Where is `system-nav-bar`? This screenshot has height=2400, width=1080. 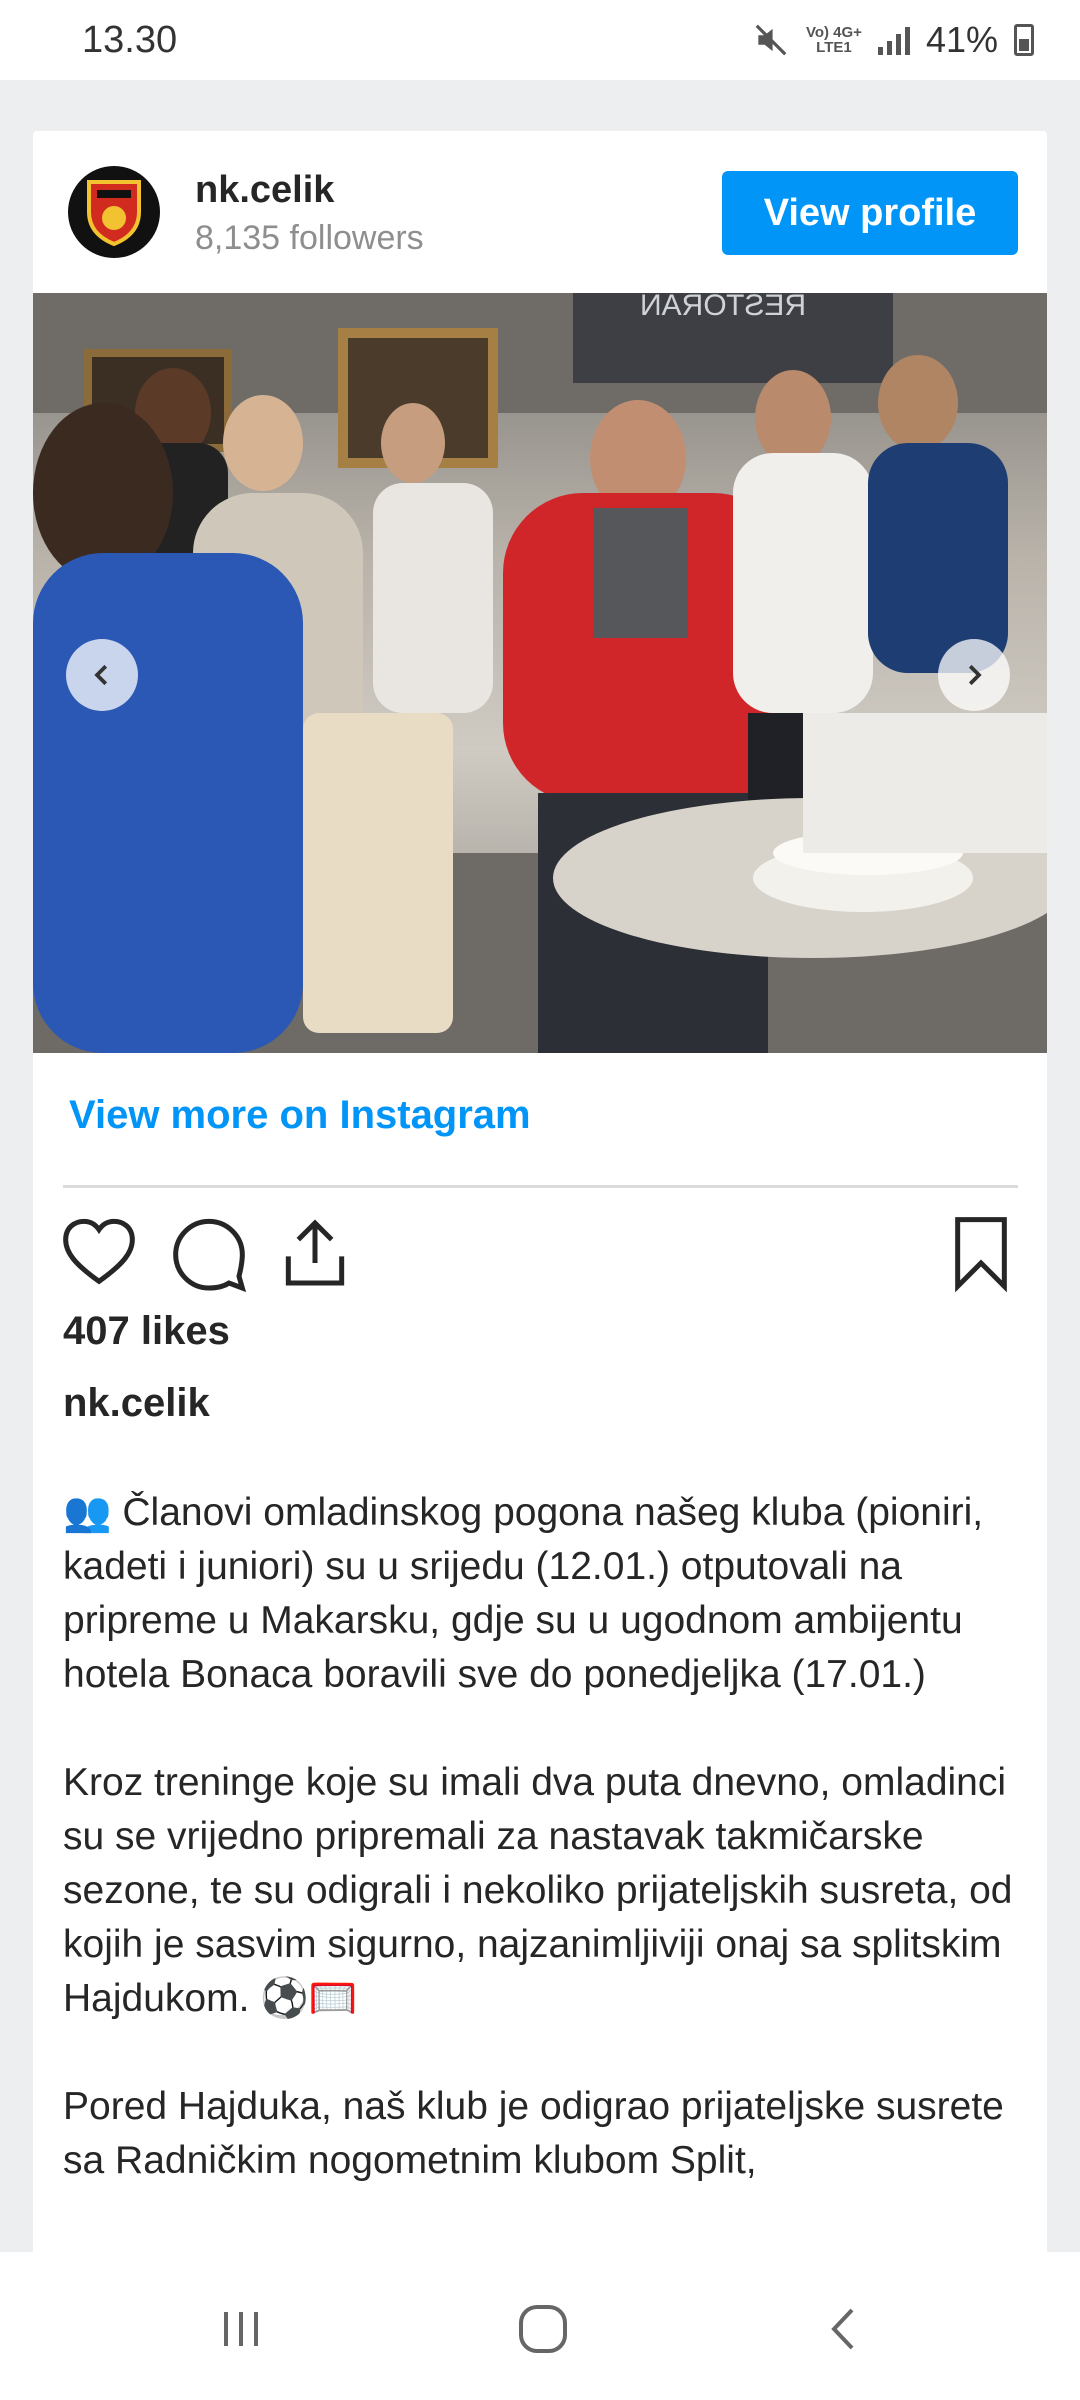 system-nav-bar is located at coordinates (540, 2326).